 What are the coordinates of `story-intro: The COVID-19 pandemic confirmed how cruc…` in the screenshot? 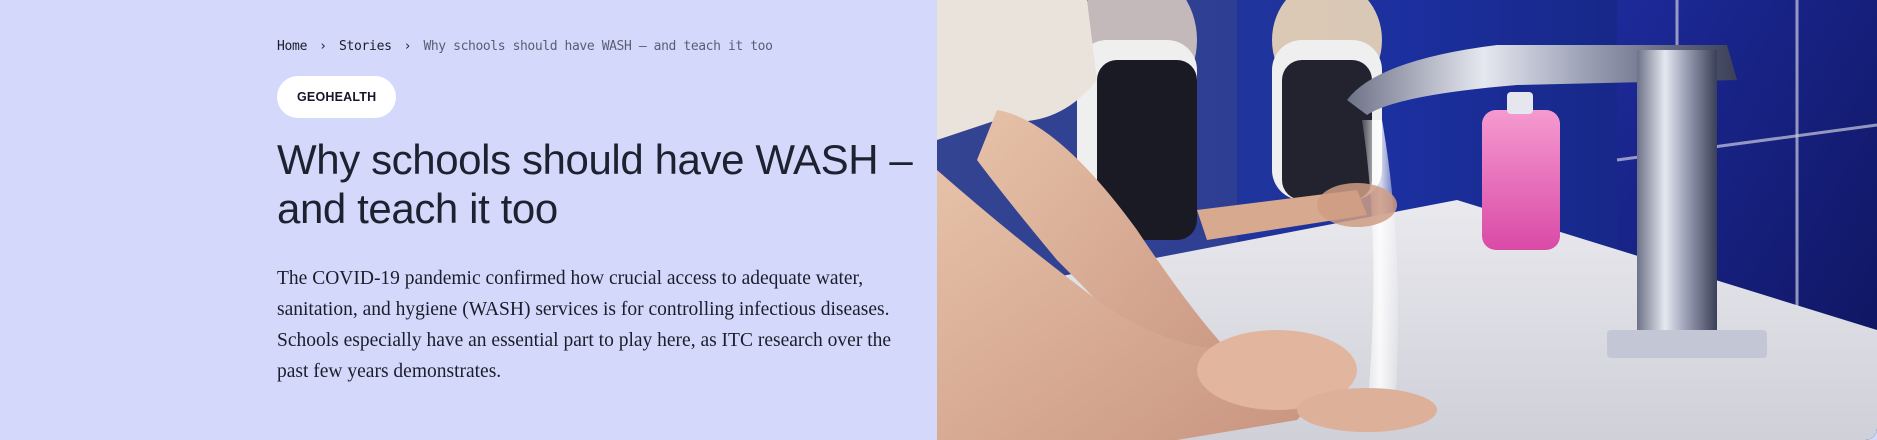 It's located at (584, 325).